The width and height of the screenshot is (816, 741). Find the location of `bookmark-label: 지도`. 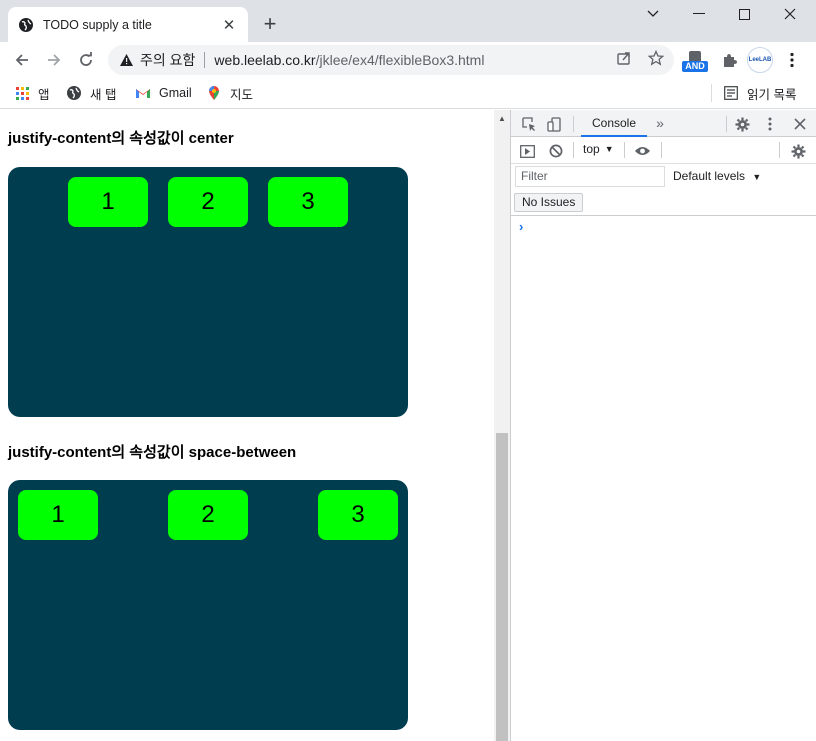

bookmark-label: 지도 is located at coordinates (242, 94).